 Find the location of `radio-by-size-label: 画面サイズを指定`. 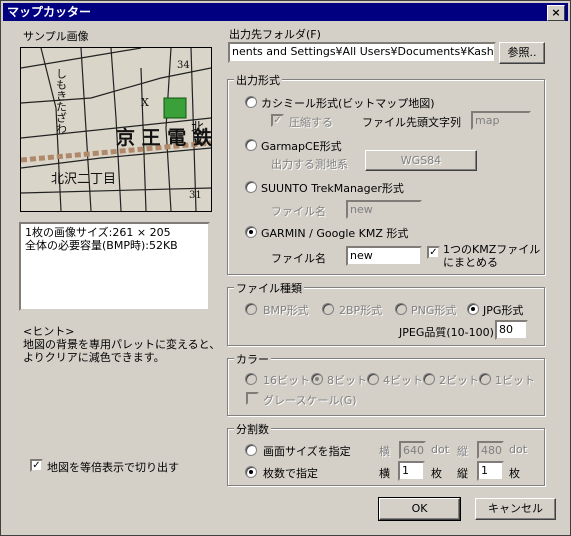

radio-by-size-label: 画面サイズを指定 is located at coordinates (307, 451).